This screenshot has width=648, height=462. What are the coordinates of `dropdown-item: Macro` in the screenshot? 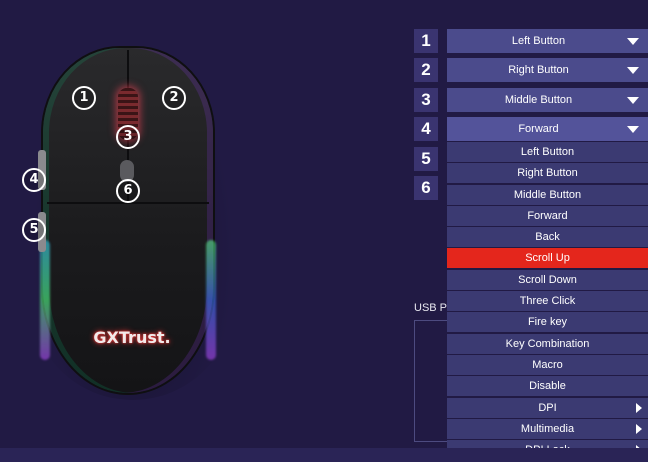 It's located at (547, 364).